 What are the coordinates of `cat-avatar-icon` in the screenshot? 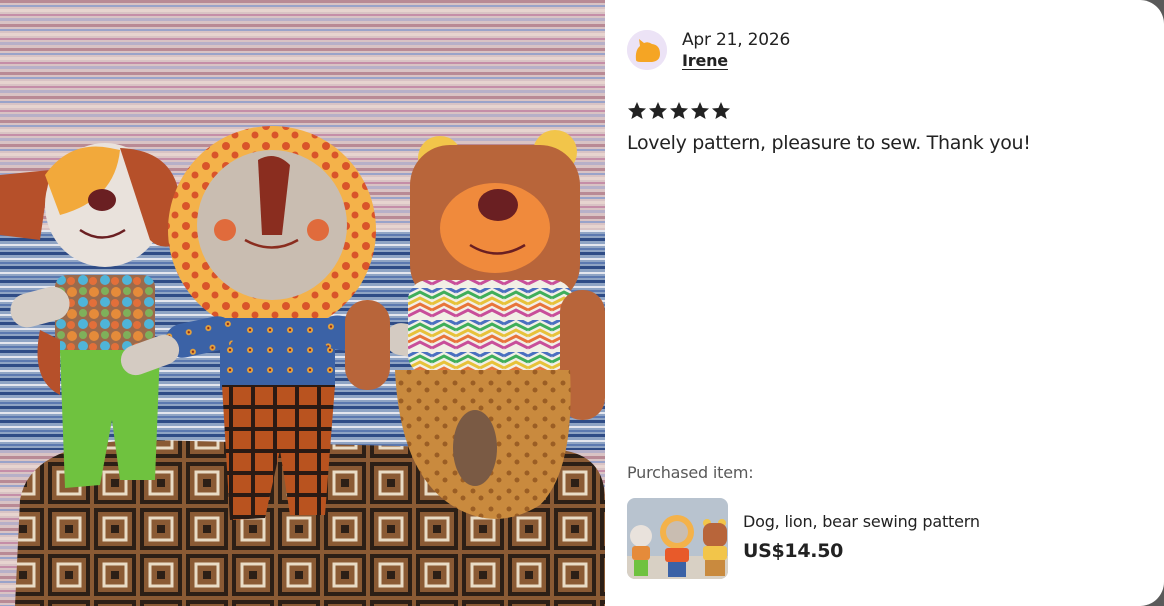 It's located at (647, 50).